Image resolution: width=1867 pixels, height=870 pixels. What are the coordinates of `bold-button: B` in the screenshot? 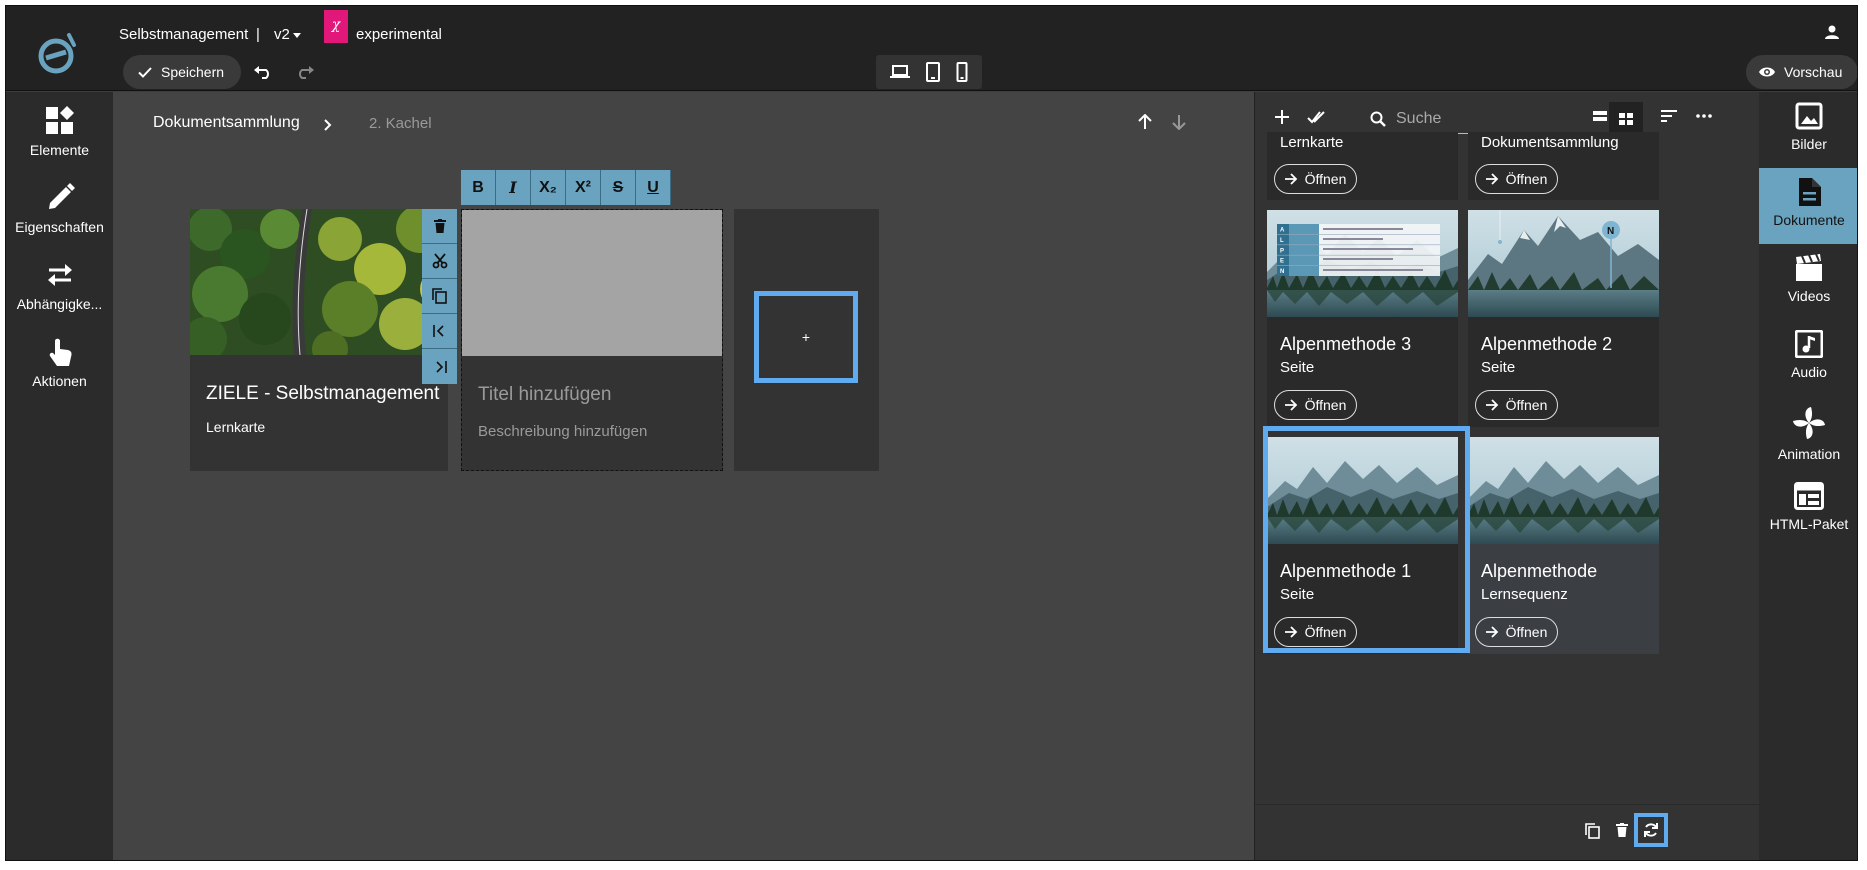 It's located at (478, 187).